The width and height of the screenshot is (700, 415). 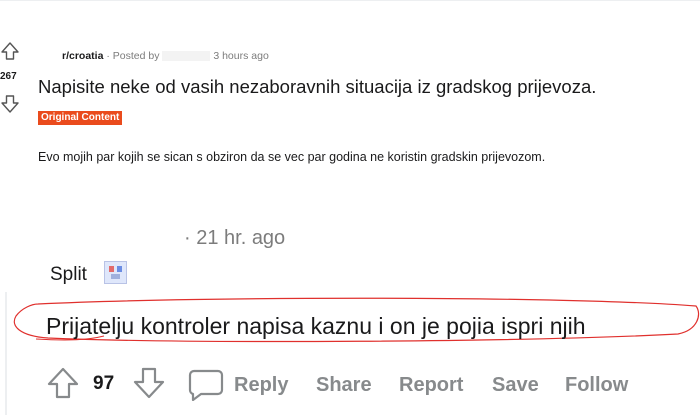 I want to click on reply-button: Reply, so click(x=261, y=385).